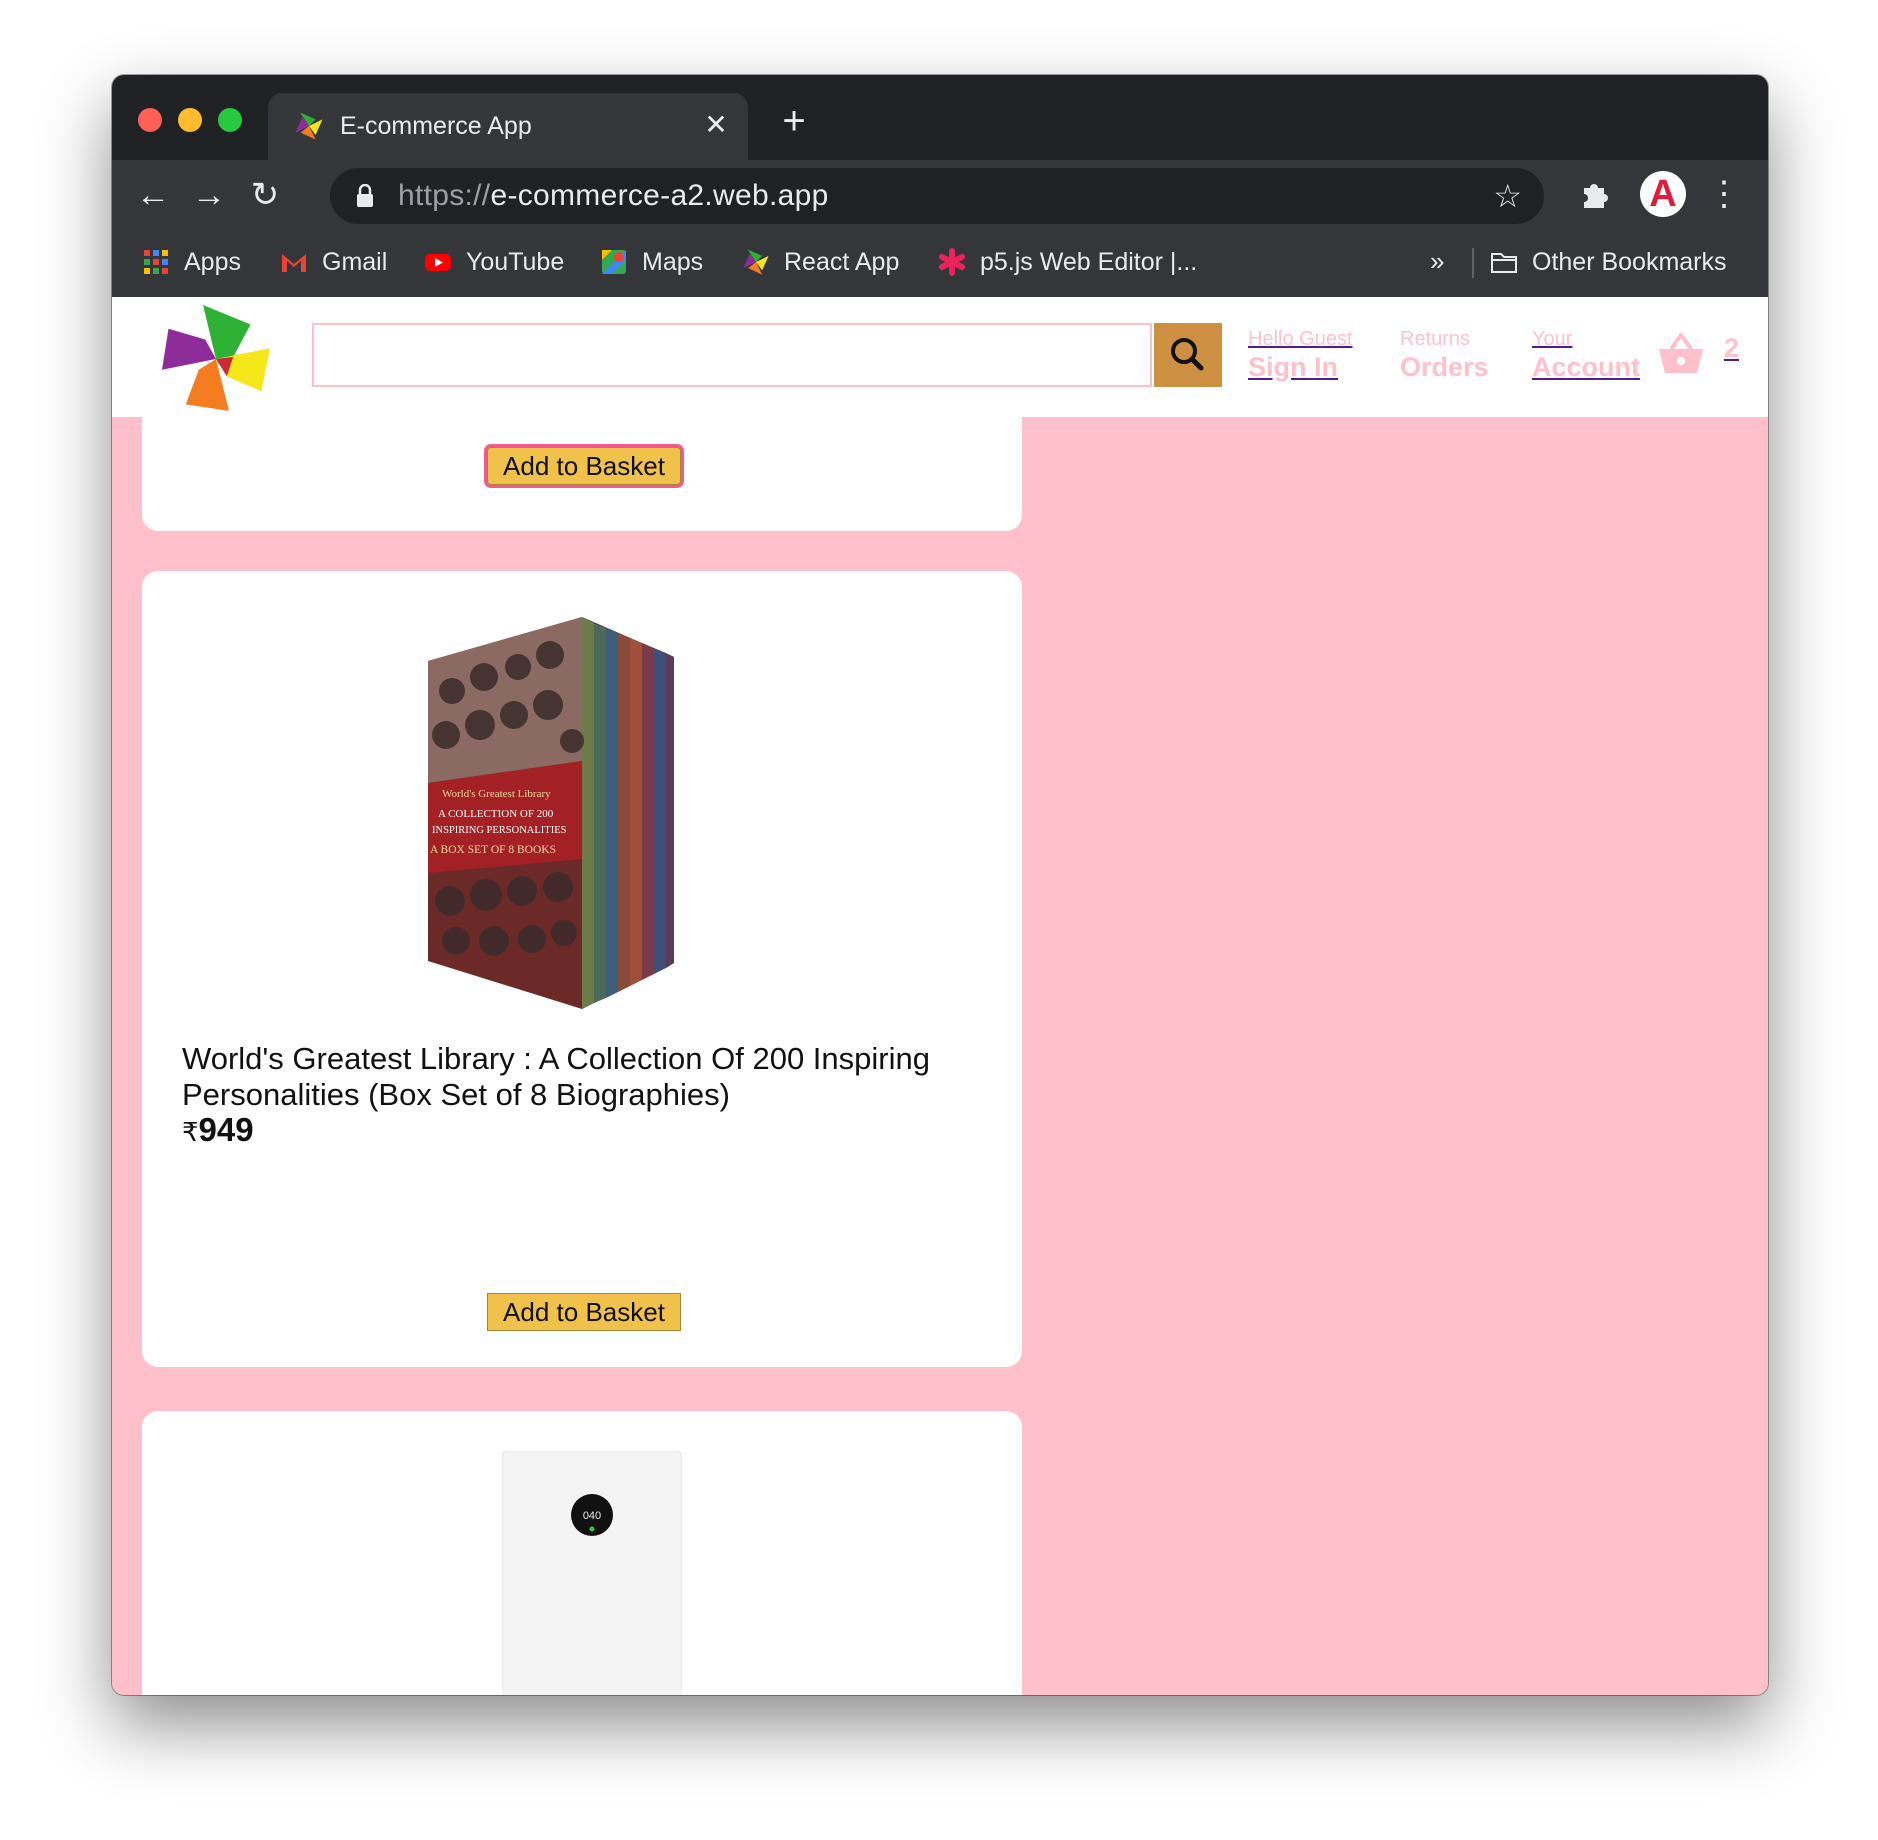 The height and width of the screenshot is (1840, 1878). What do you see at coordinates (230, 120) in the screenshot?
I see `maximize-window-button` at bounding box center [230, 120].